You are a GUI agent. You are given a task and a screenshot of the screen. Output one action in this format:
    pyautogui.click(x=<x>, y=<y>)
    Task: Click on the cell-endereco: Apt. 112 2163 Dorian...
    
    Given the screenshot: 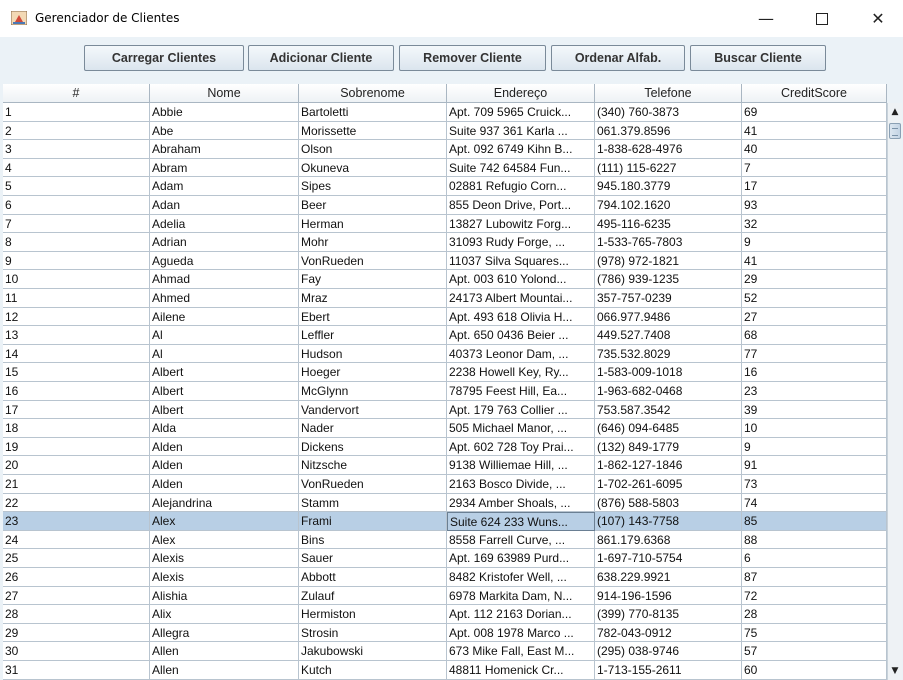 What is the action you would take?
    pyautogui.click(x=521, y=614)
    